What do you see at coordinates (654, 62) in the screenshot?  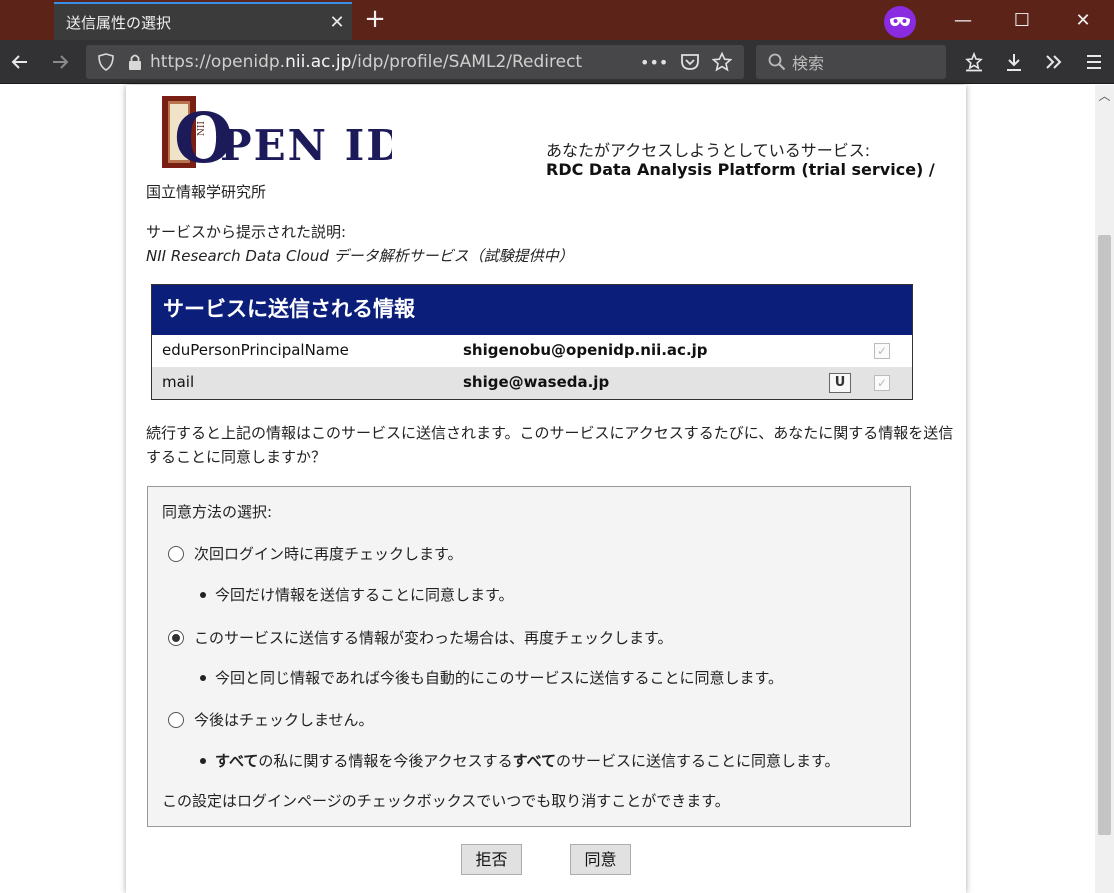 I see `page-actions-icon: •••` at bounding box center [654, 62].